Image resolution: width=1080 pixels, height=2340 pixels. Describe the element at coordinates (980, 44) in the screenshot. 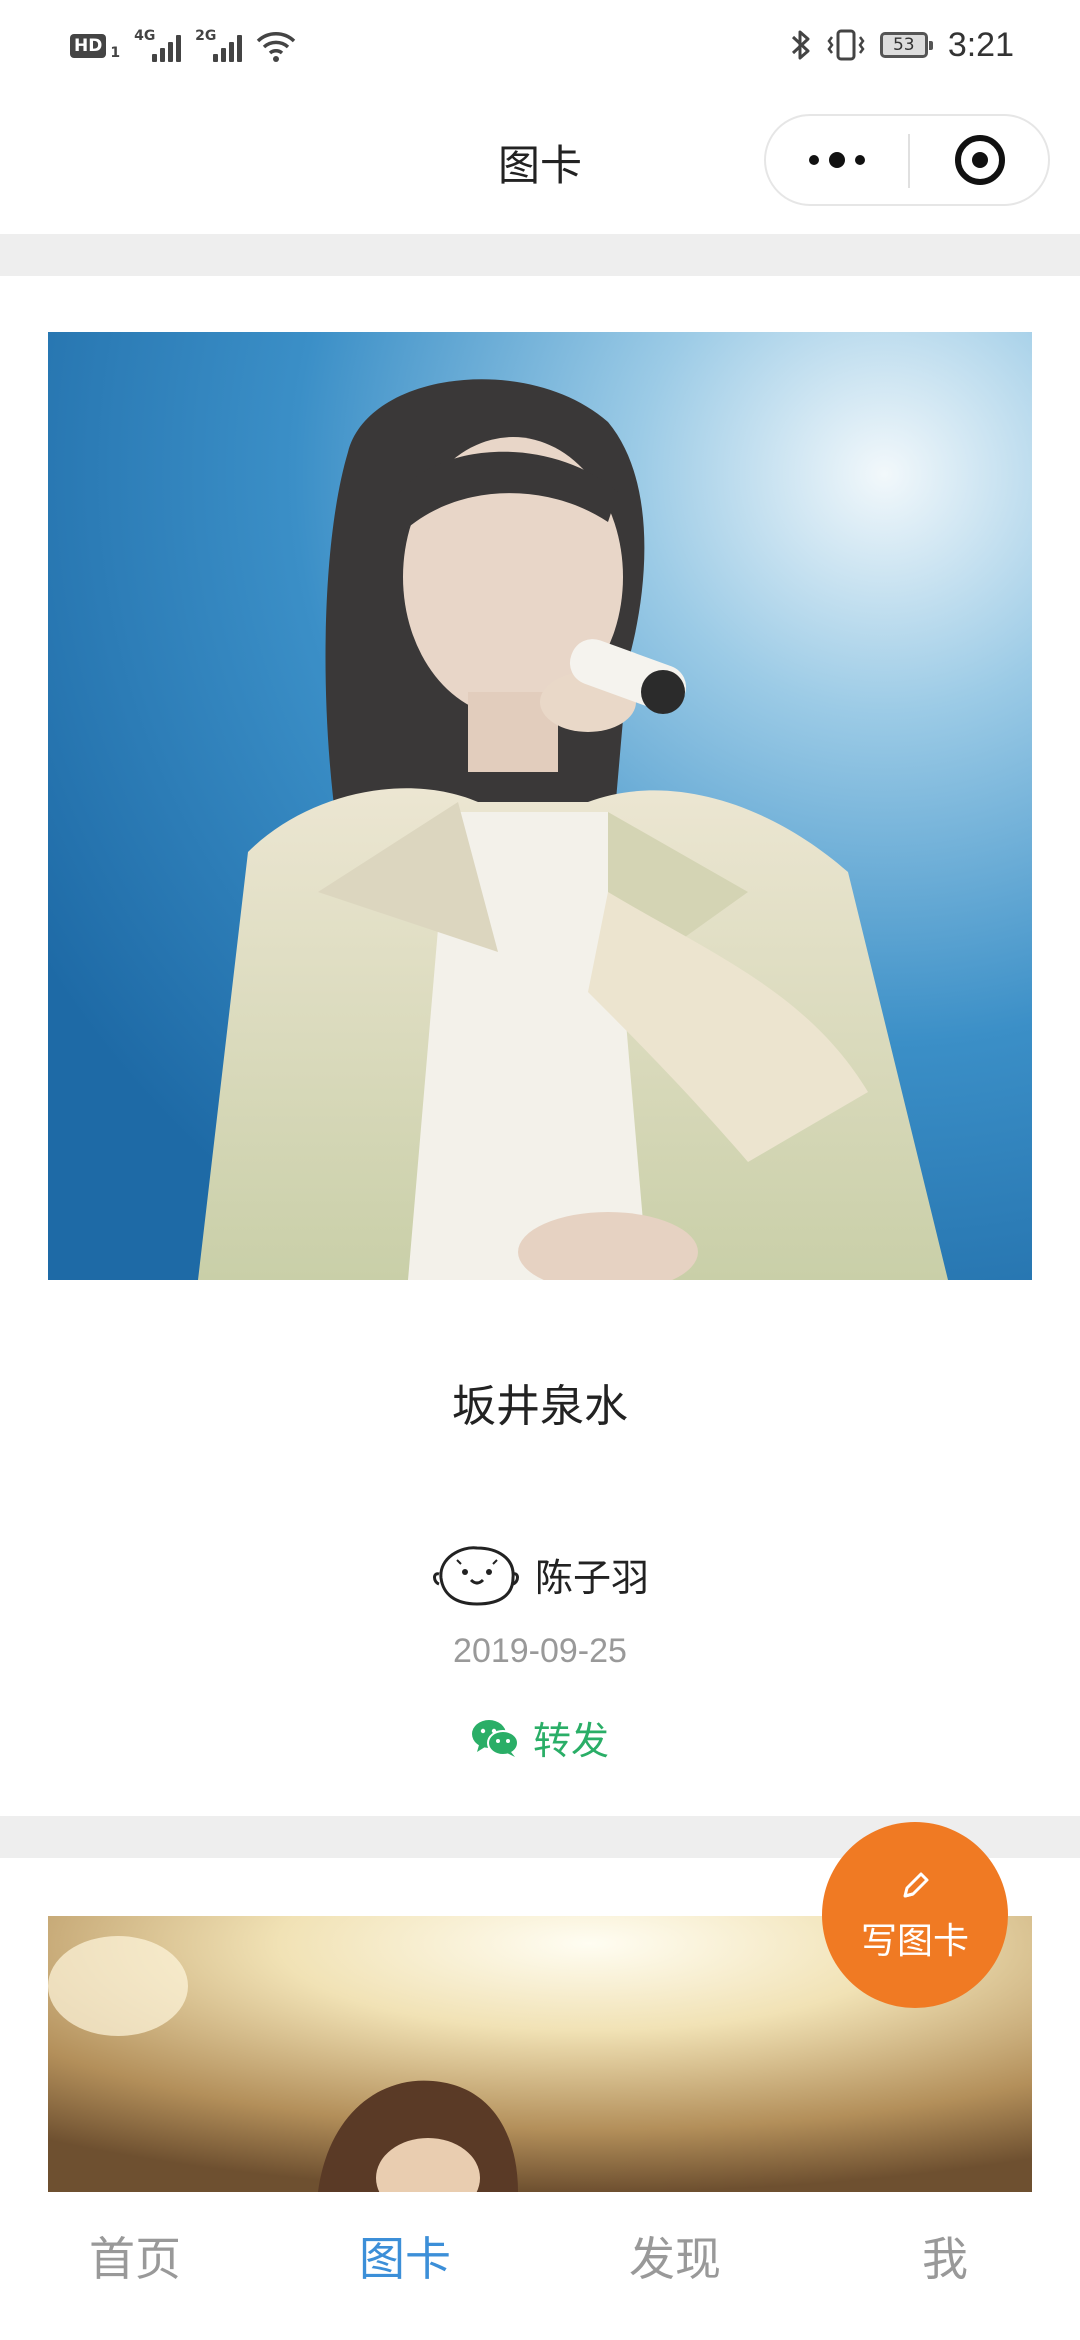

I see `clock: 3:21` at that location.